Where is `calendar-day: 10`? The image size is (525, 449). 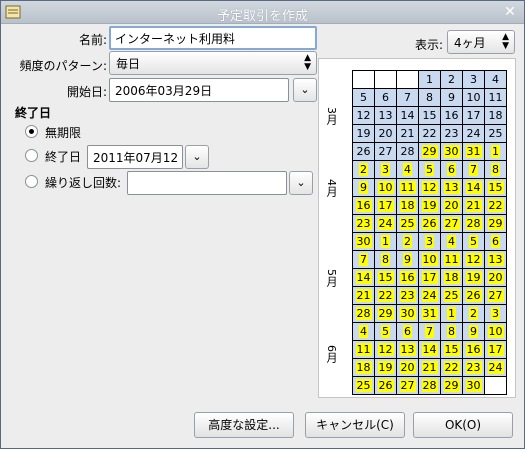 calendar-day: 10 is located at coordinates (429, 259).